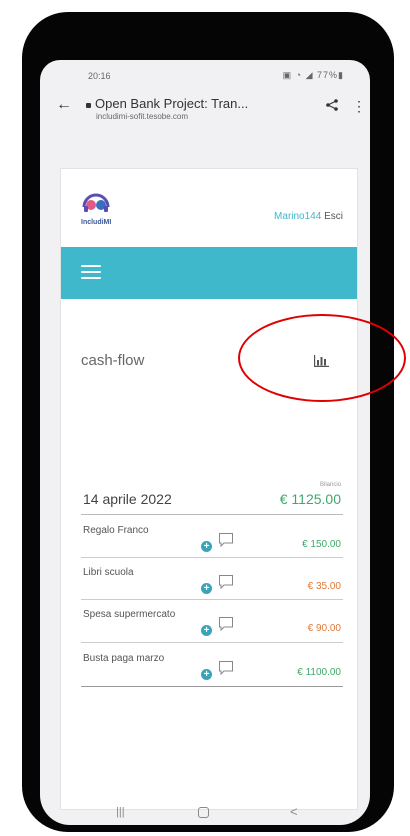 The height and width of the screenshot is (836, 410). Describe the element at coordinates (310, 499) in the screenshot. I see `day-balance: € 1125.00` at that location.